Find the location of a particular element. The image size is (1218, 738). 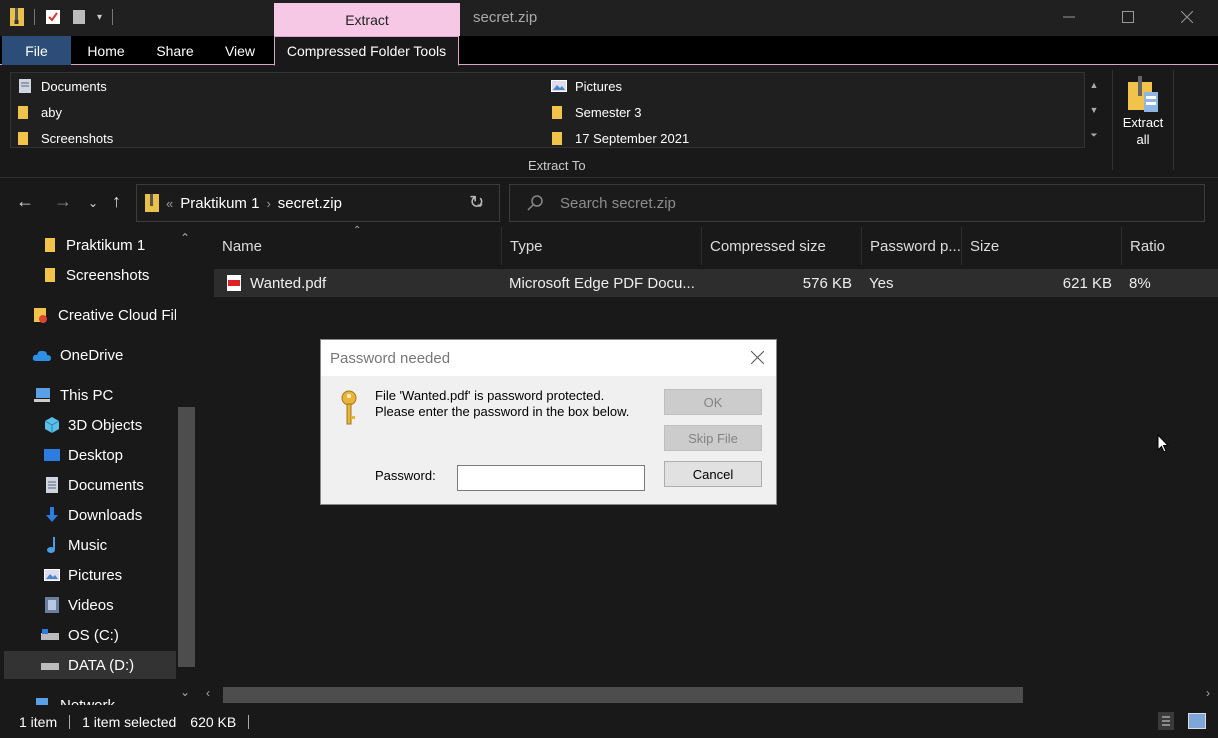

tab-share: Share is located at coordinates (175, 50).